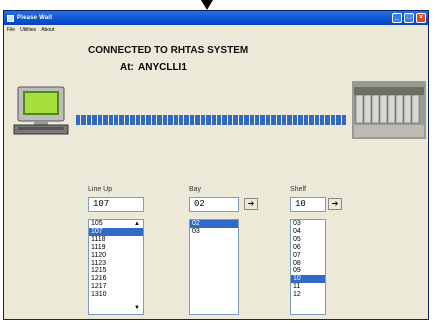 The height and width of the screenshot is (323, 435). I want to click on lineup-list-item: 1215, so click(116, 271).